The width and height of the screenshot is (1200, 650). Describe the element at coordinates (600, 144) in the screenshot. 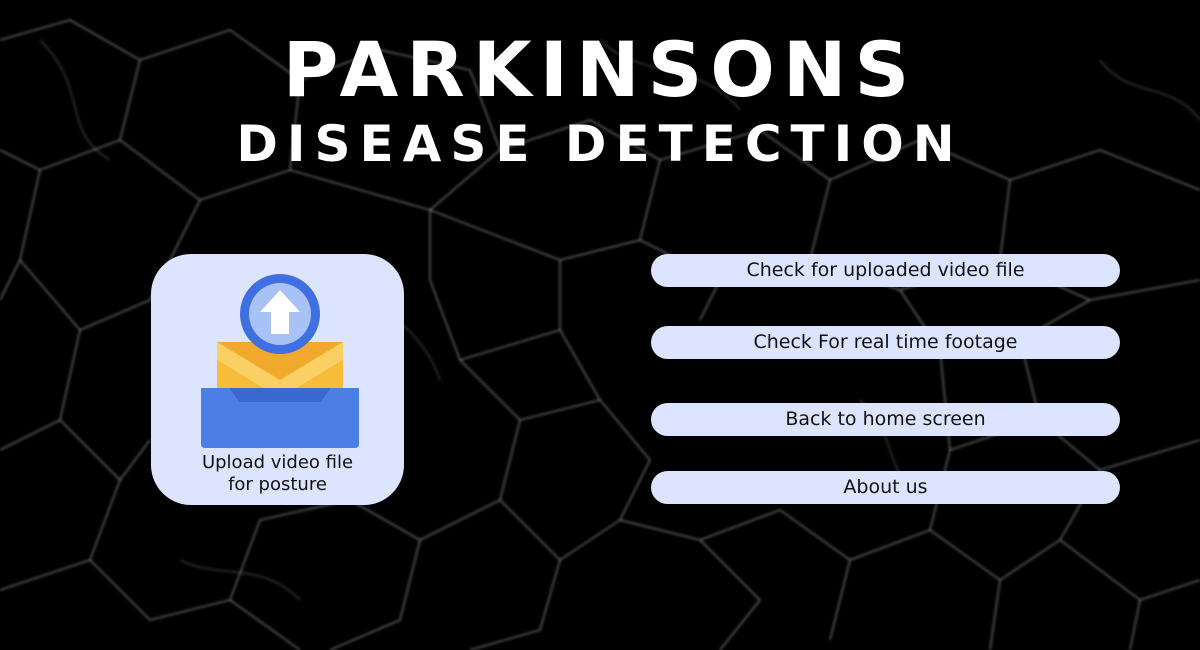

I see `page-title-line-2: DISEASE DETECTION` at that location.